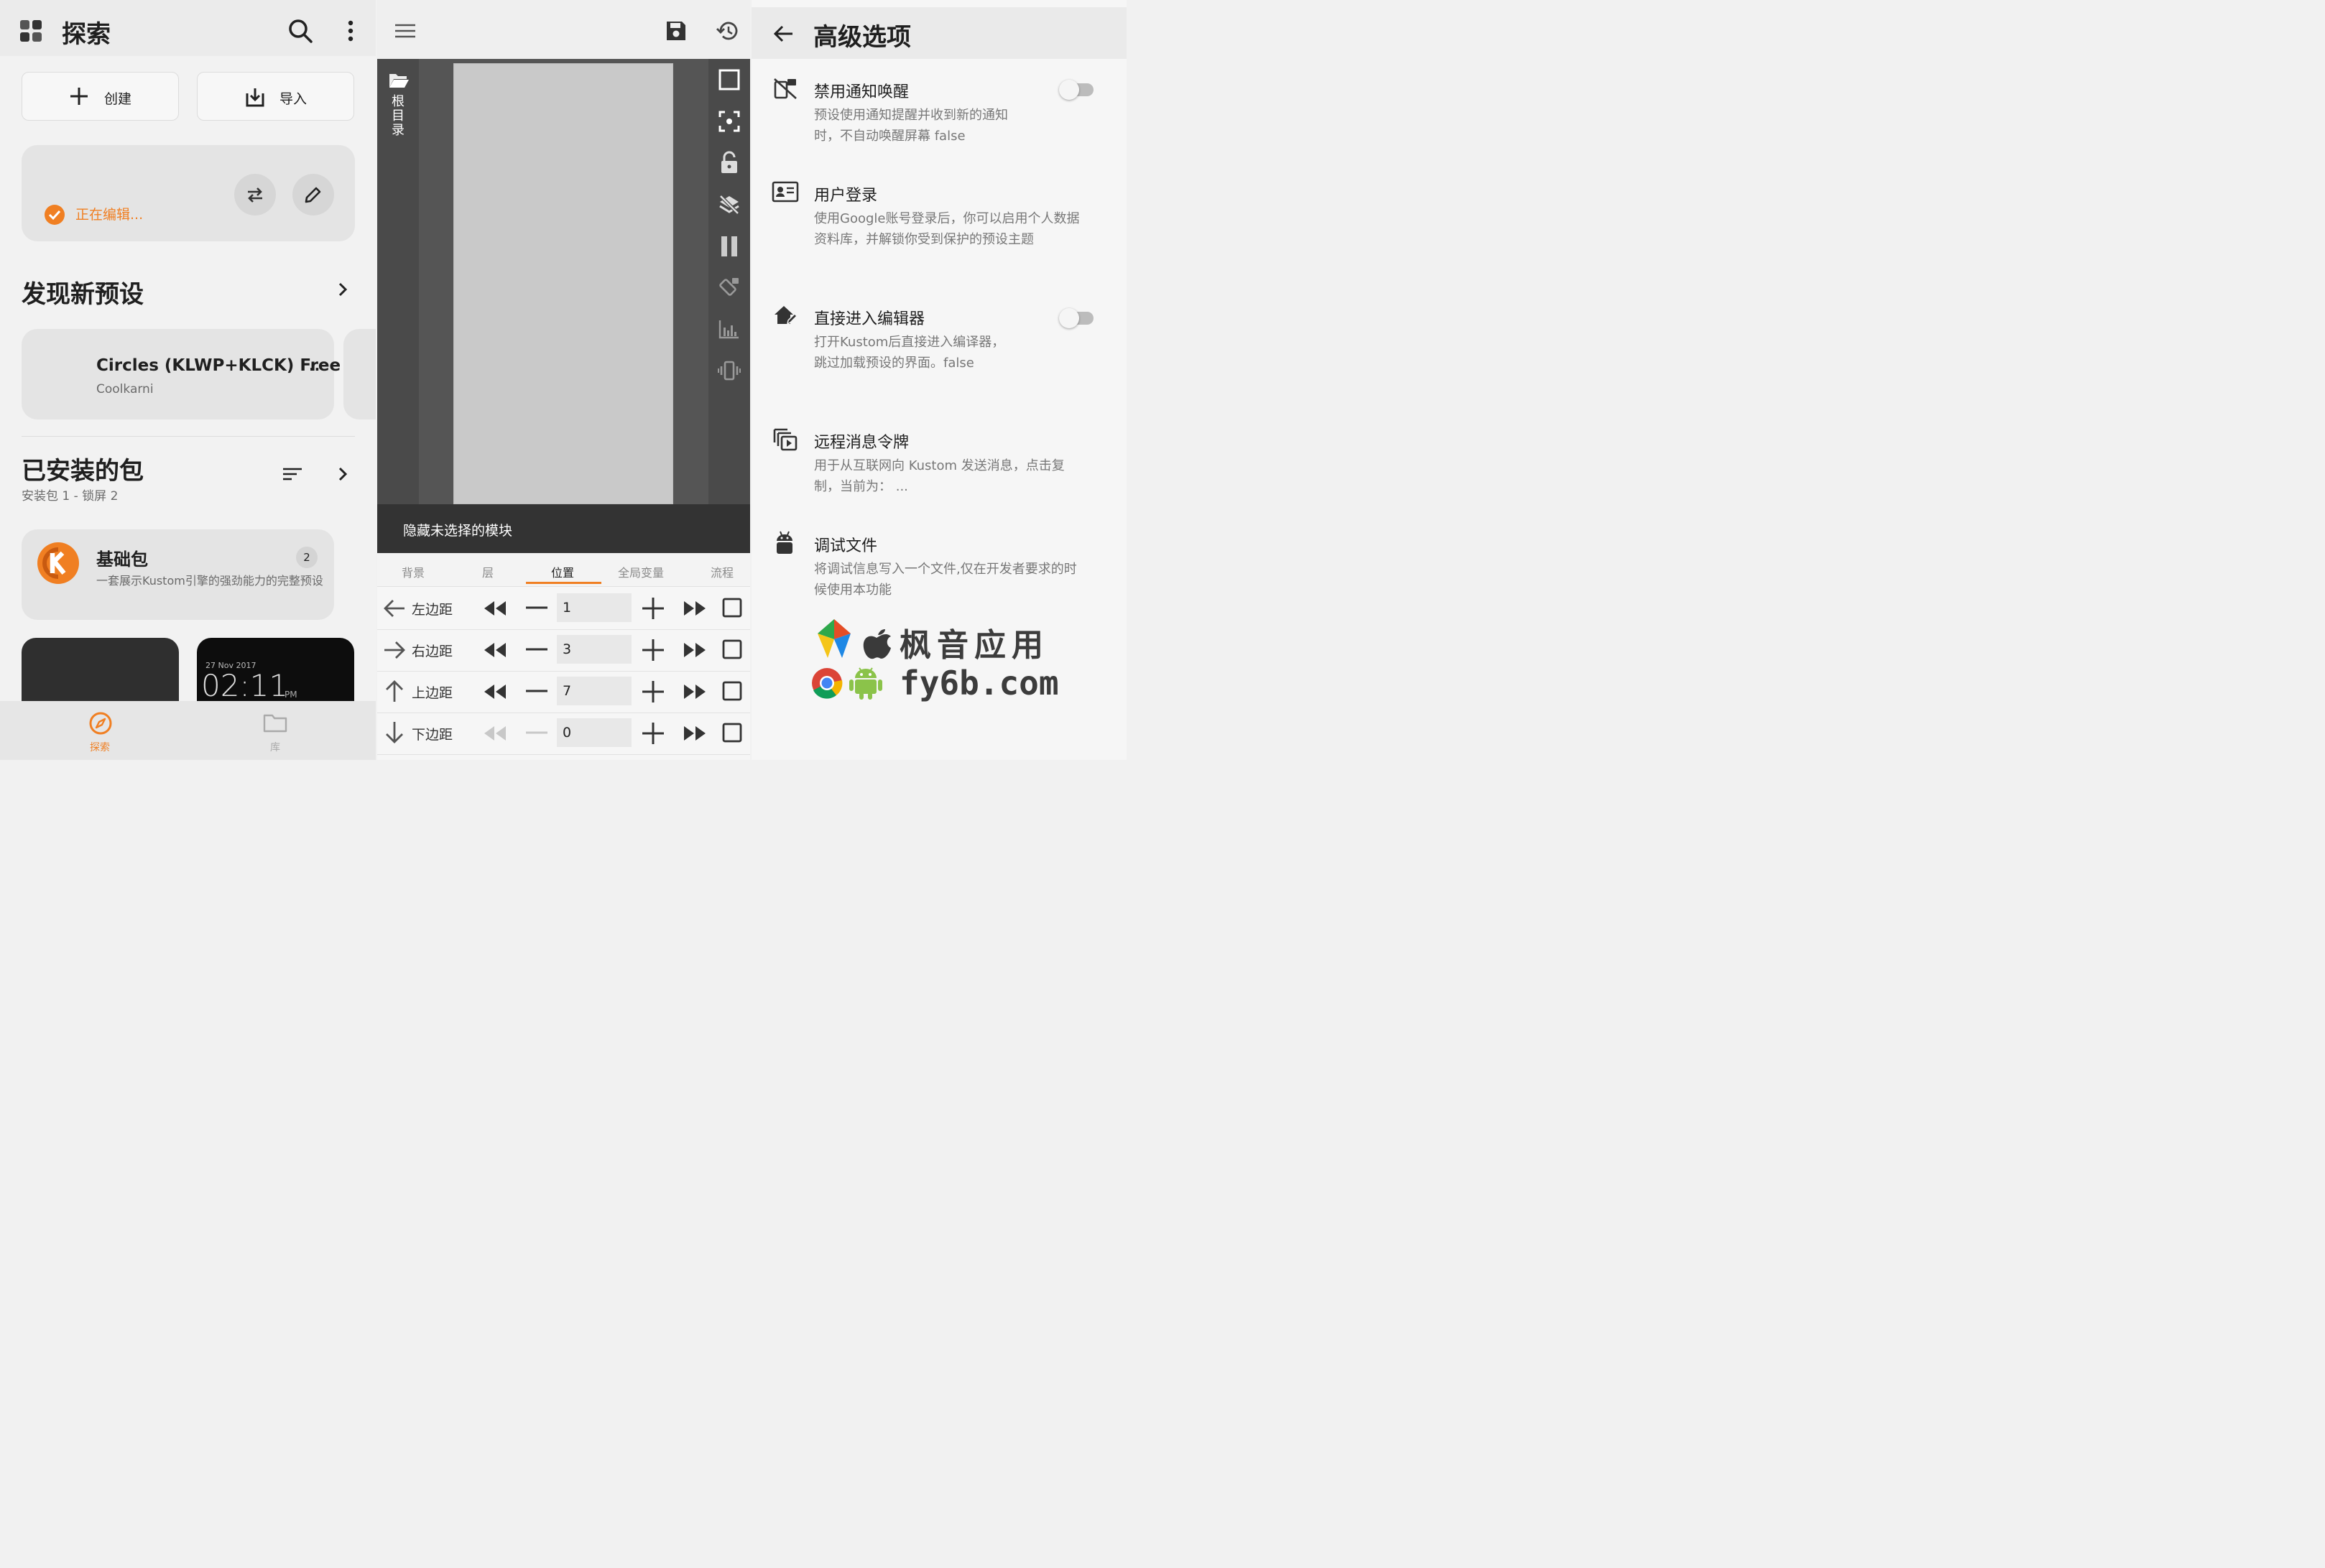  I want to click on compass-icon, so click(100, 724).